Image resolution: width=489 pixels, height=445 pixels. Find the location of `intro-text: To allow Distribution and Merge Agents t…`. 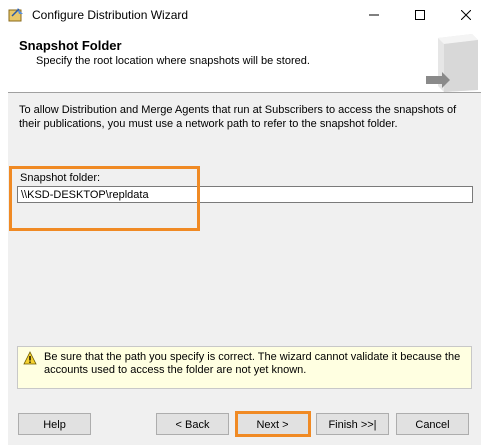

intro-text: To allow Distribution and Merge Agents t… is located at coordinates (238, 117).